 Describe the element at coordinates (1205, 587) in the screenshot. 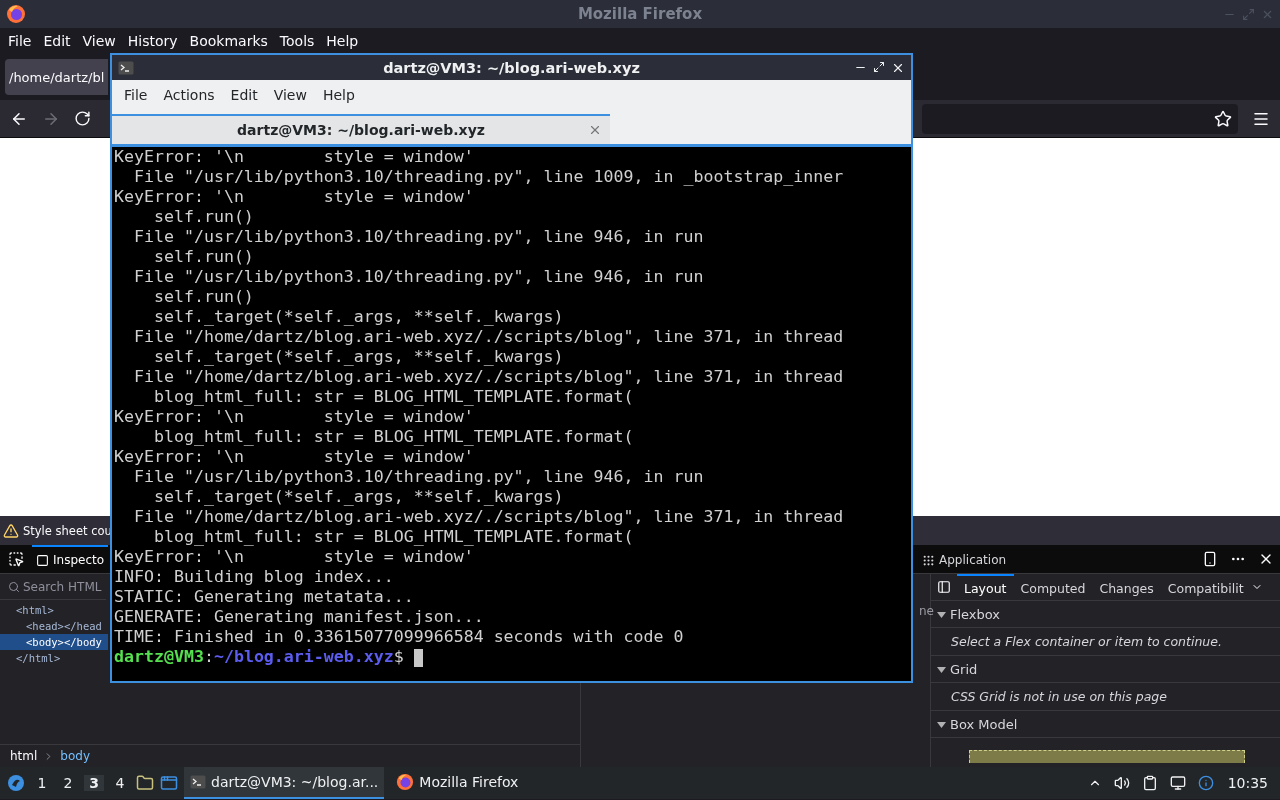

I see `sidebar-tab: Compatibilit` at that location.